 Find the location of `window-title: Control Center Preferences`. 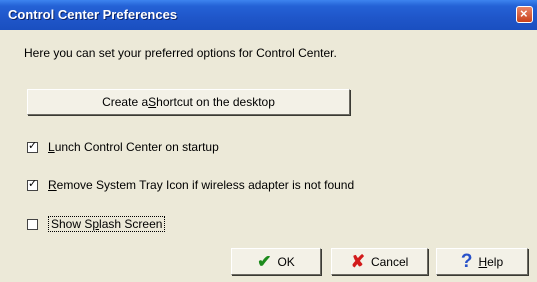

window-title: Control Center Preferences is located at coordinates (93, 14).